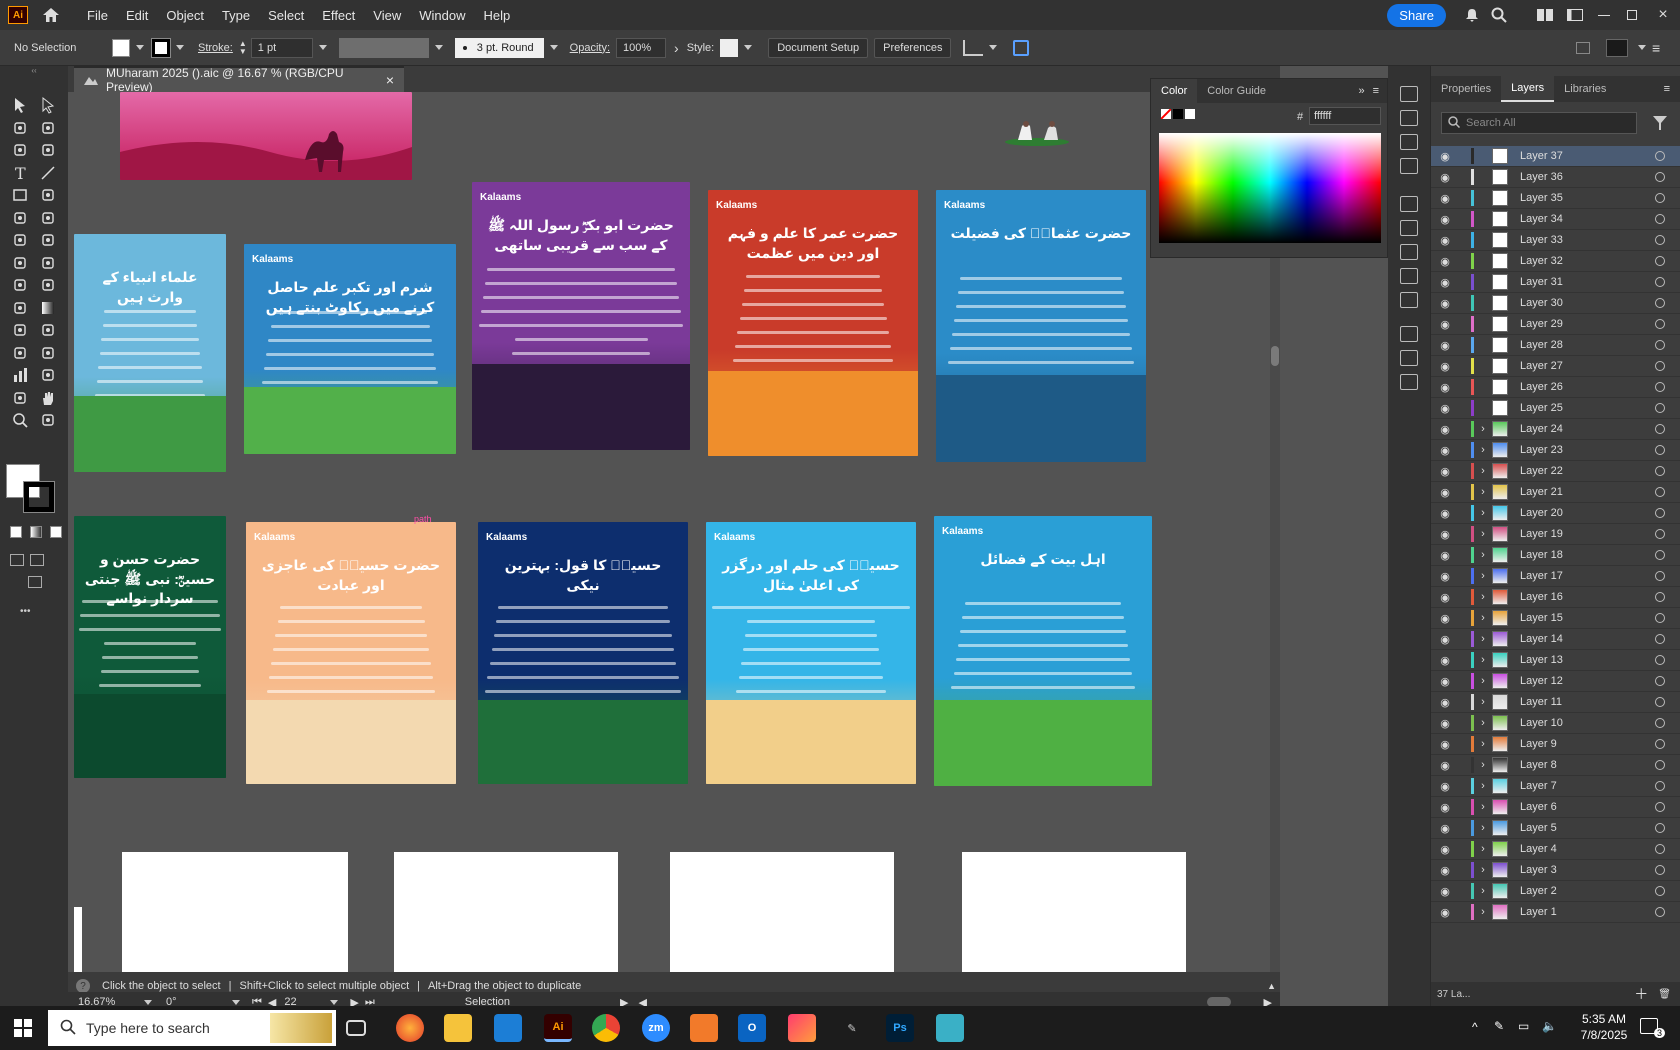  I want to click on layer-row: ◉ › Layer 15, so click(1555, 618).